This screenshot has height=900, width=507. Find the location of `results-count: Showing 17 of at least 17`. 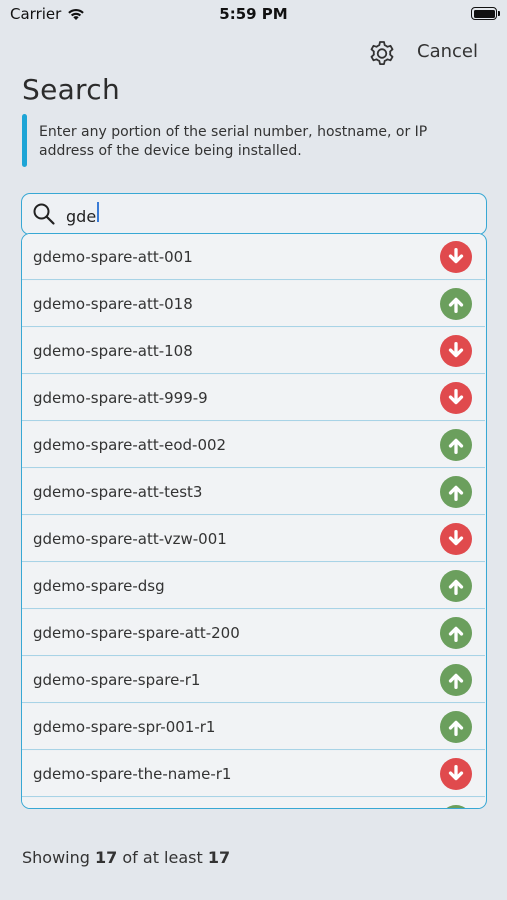

results-count: Showing 17 of at least 17 is located at coordinates (126, 857).